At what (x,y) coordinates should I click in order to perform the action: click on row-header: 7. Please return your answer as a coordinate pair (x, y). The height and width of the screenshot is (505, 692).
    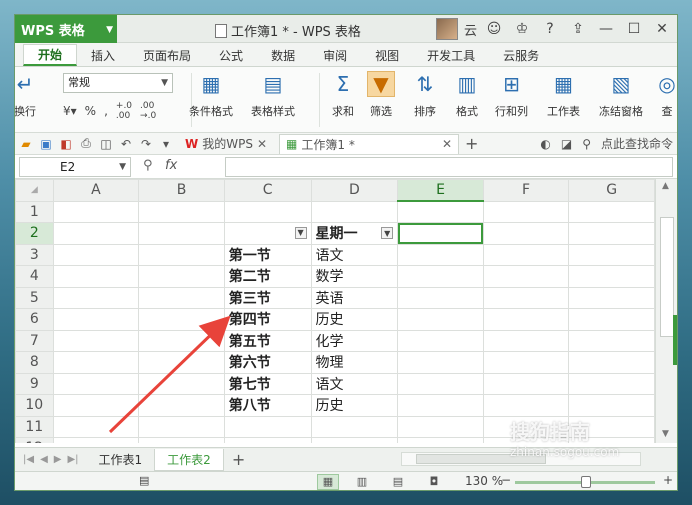
    Looking at the image, I should click on (34, 340).